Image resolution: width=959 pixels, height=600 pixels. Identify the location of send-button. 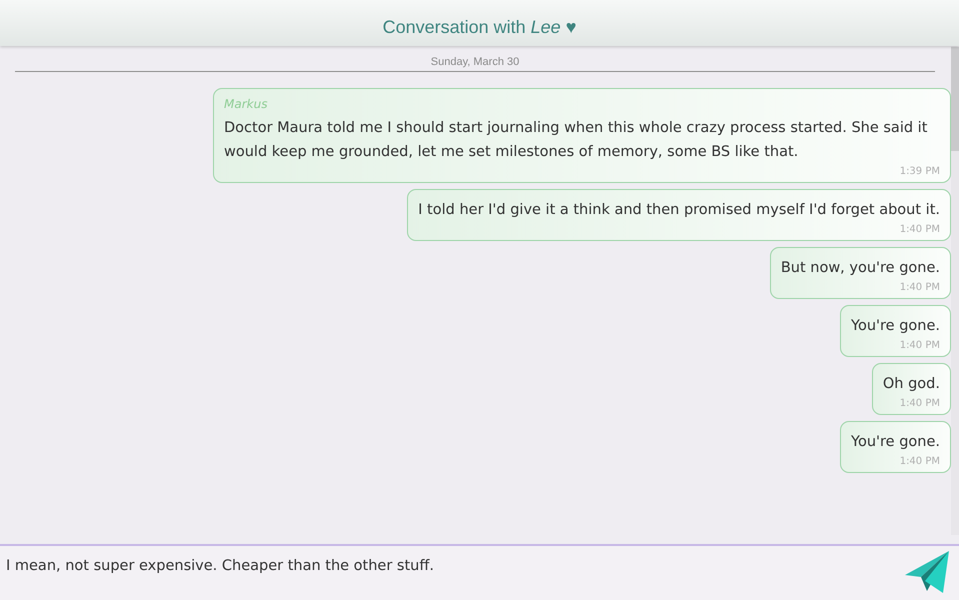
(927, 572).